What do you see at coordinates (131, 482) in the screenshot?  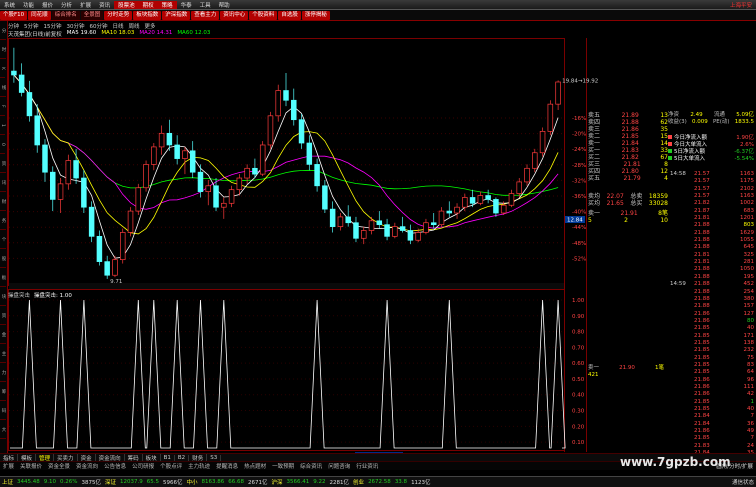 I see `status-item: 12037.9` at bounding box center [131, 482].